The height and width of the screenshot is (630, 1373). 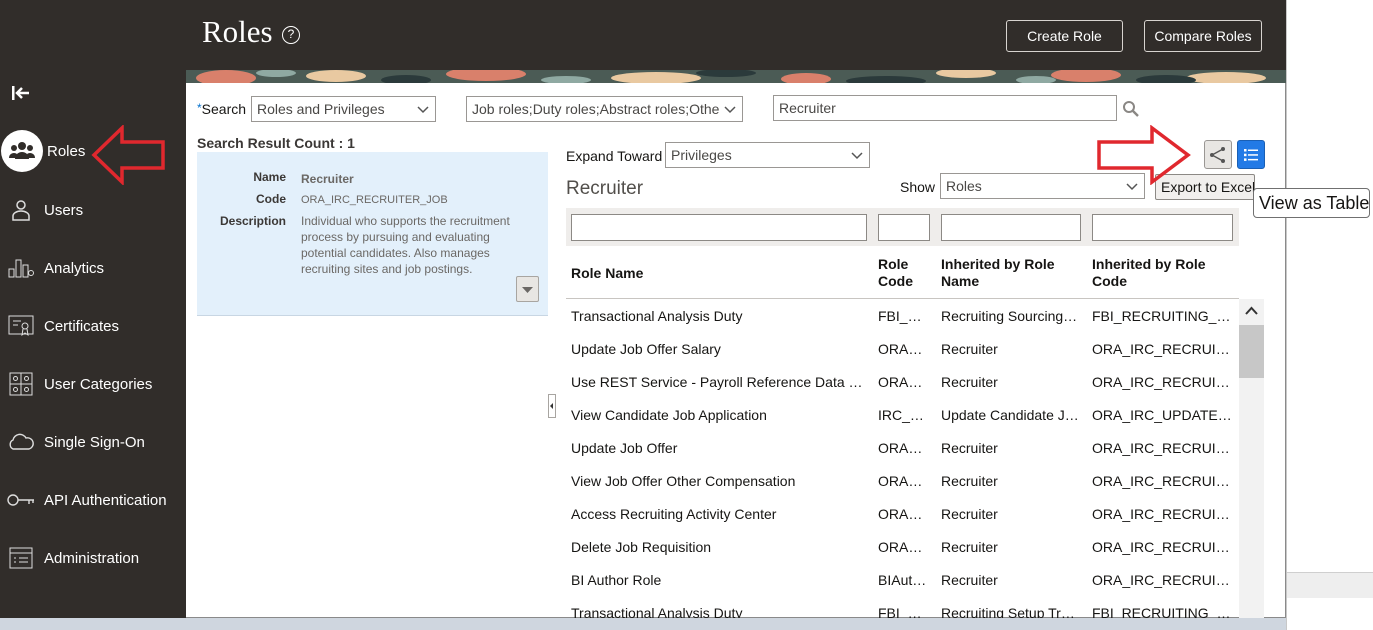 What do you see at coordinates (269, 177) in the screenshot?
I see `name-label: Name` at bounding box center [269, 177].